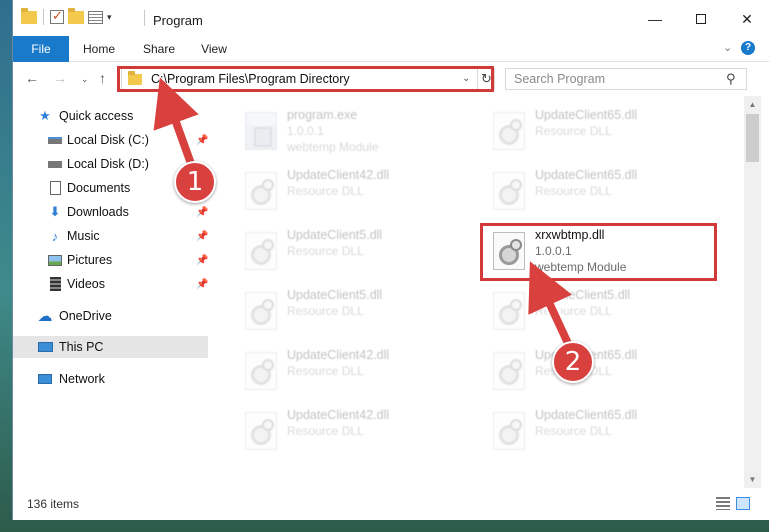 This screenshot has height=532, width=769. What do you see at coordinates (752, 138) in the screenshot?
I see `scrollbar-thumb` at bounding box center [752, 138].